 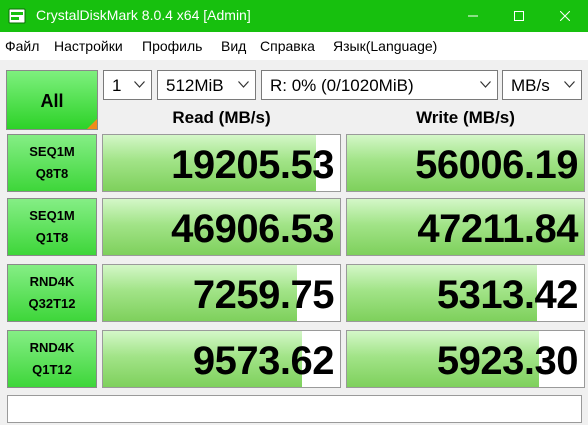 I want to click on test-button-seq1m-q8t8: SEQ1M Q8T8, so click(x=52, y=163).